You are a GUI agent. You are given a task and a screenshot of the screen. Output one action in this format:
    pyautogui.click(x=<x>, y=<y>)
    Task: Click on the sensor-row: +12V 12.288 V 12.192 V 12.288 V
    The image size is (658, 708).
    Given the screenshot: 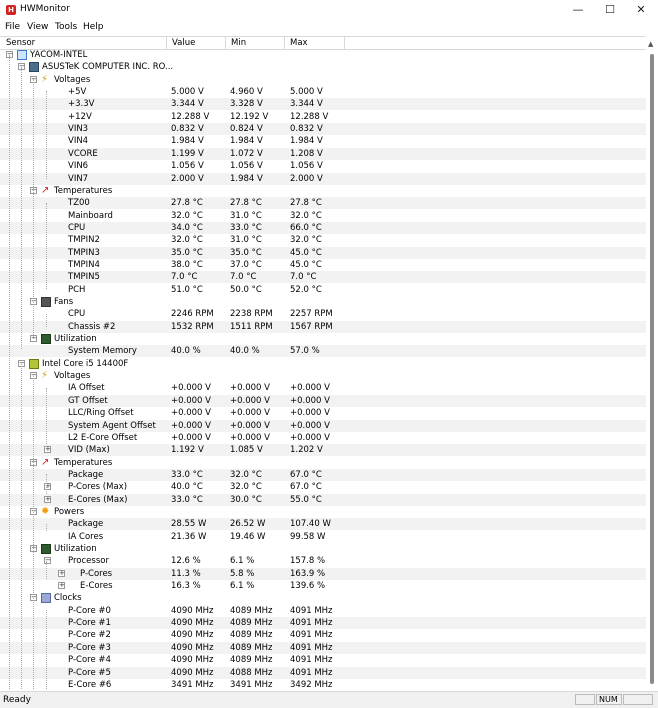 What is the action you would take?
    pyautogui.click(x=323, y=117)
    